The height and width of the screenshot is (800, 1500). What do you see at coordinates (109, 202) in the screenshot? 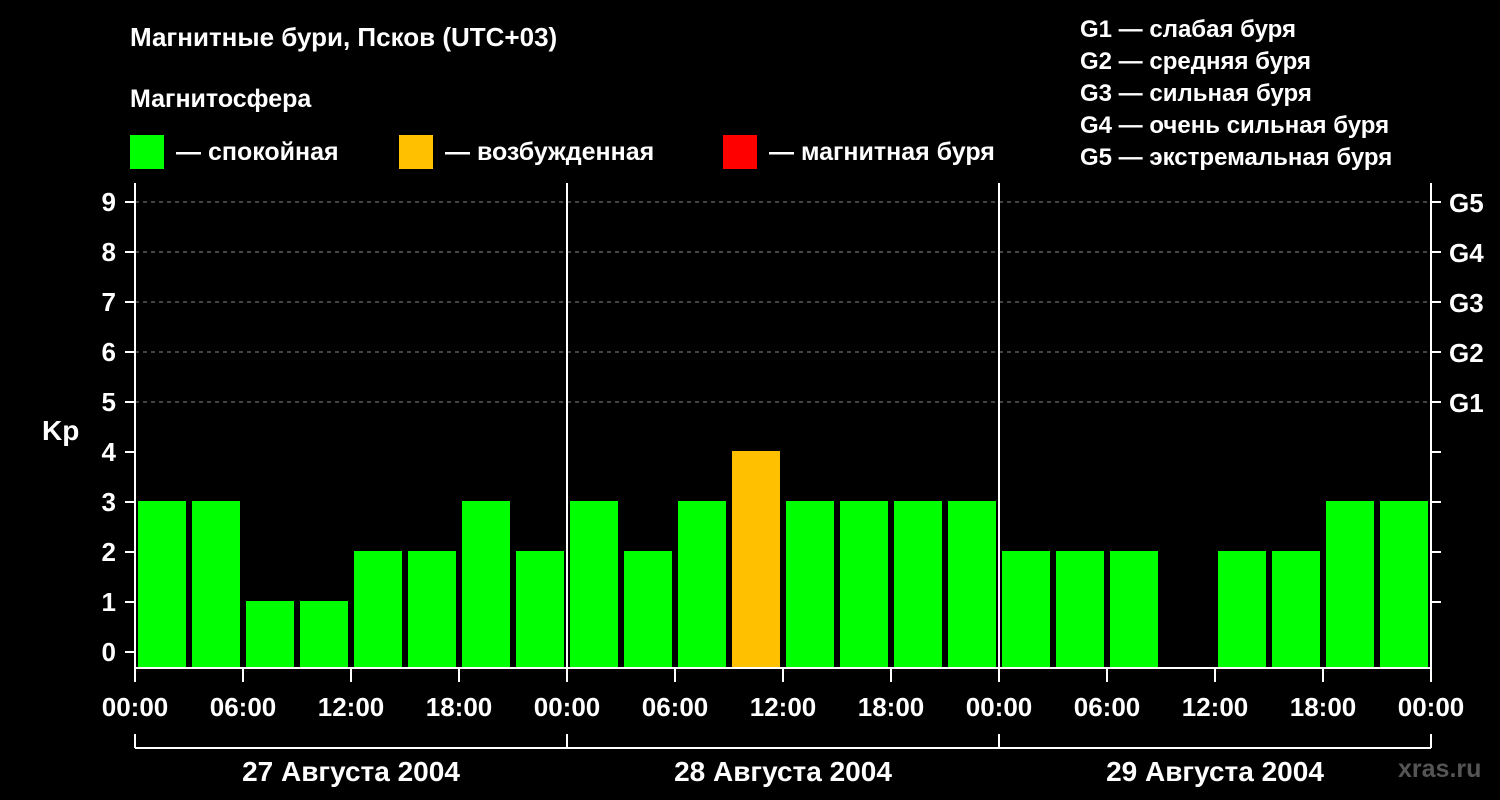
I see `y-tick-label: 9` at bounding box center [109, 202].